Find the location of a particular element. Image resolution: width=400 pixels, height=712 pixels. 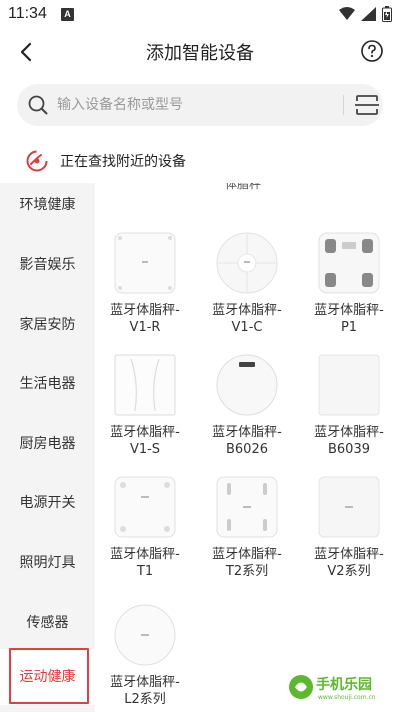

device-model: V1-C is located at coordinates (247, 327).